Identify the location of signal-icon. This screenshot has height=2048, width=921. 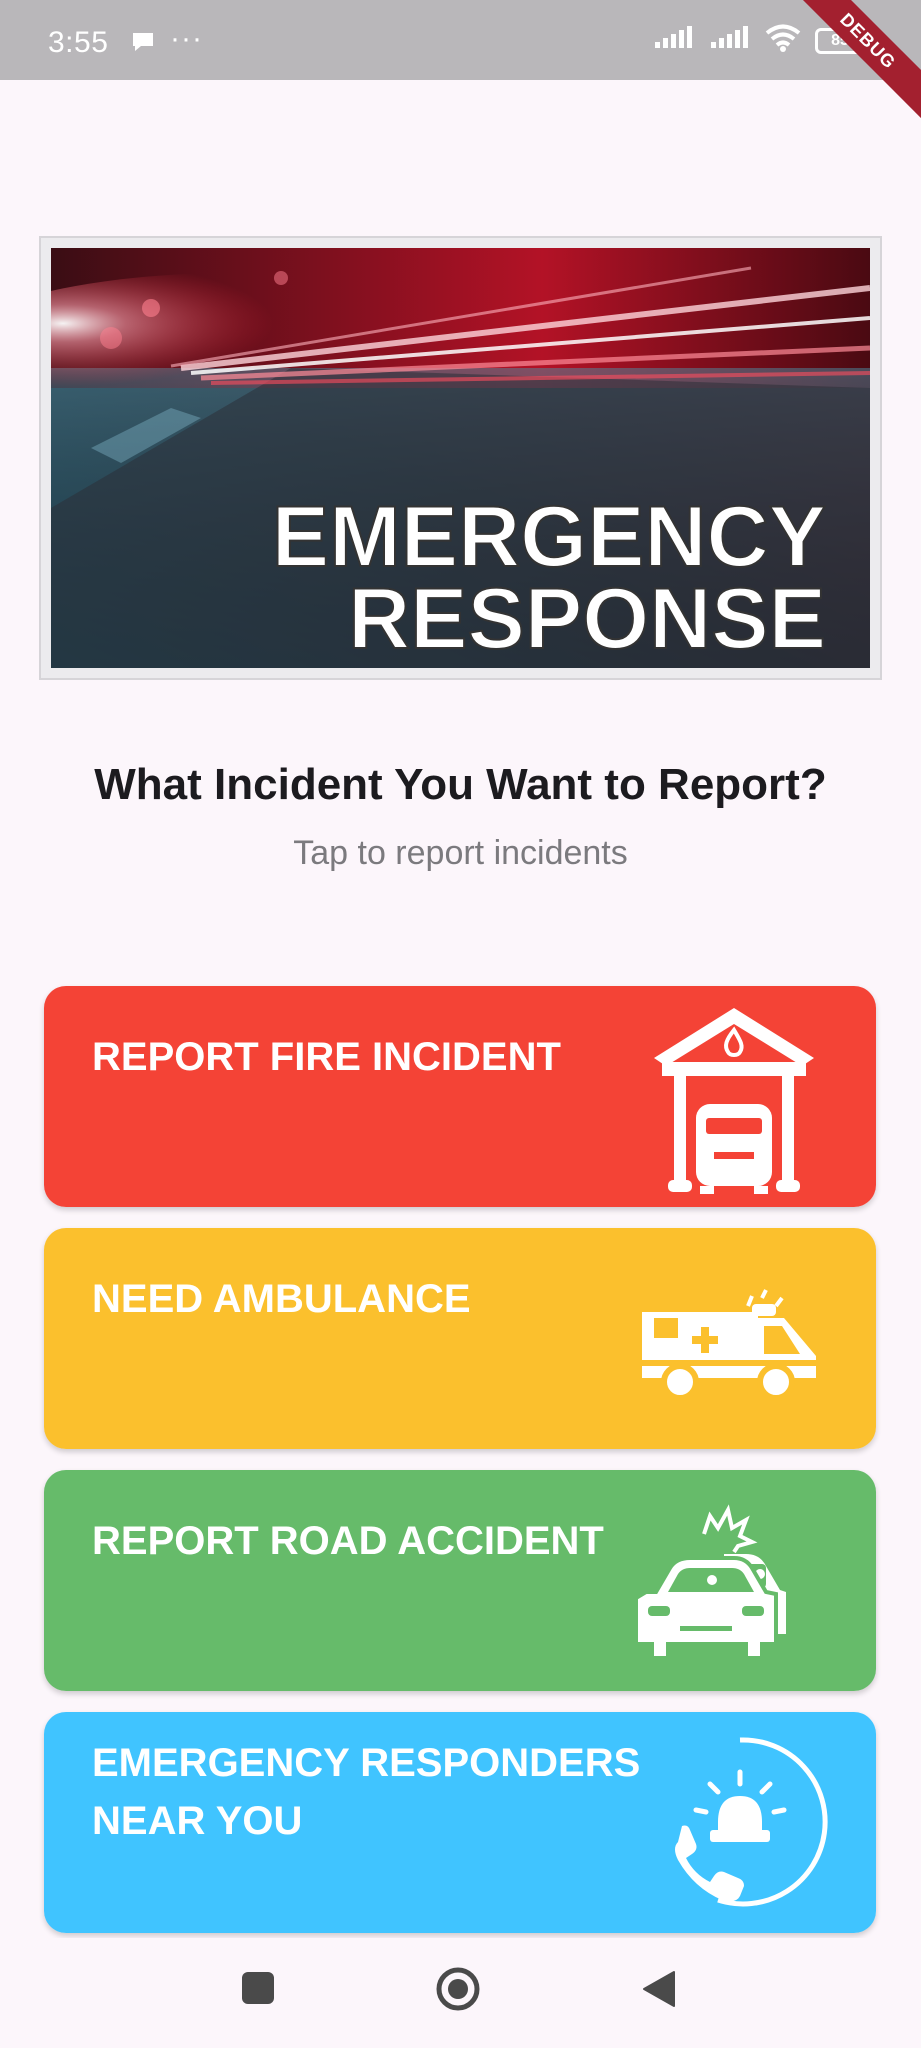
(674, 40).